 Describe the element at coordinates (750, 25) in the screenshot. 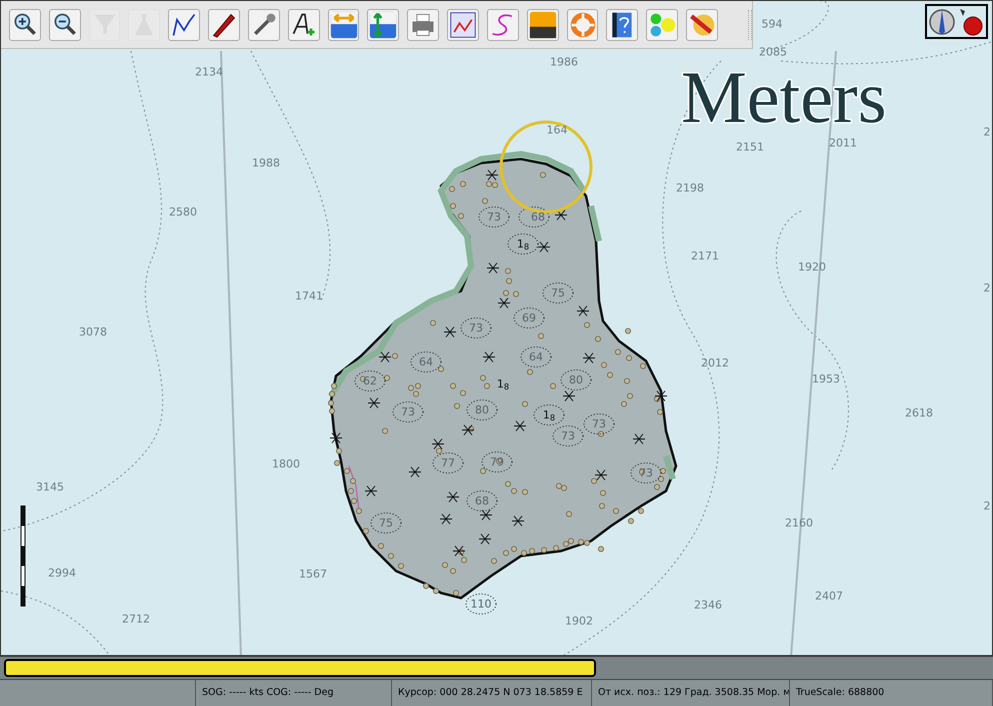

I see `toolbar-grip` at that location.